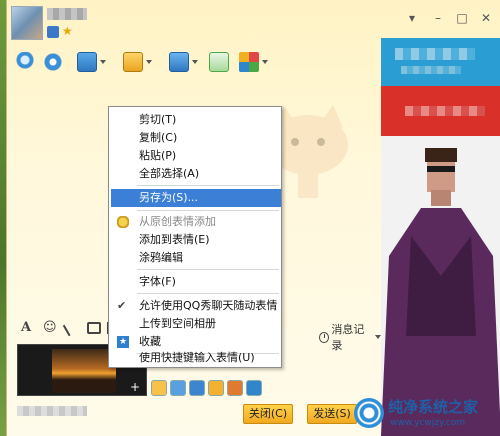 The height and width of the screenshot is (436, 500). I want to click on menu-item-allow-qq-show: ✔ 允许使用QQ秀聊天随动表情, so click(196, 306).